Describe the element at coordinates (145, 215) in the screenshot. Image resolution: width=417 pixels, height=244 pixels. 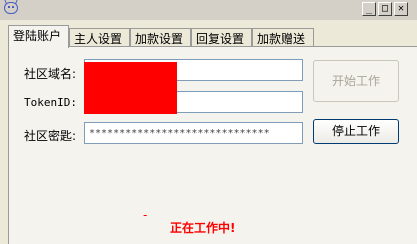
I see `status-dash: -` at that location.